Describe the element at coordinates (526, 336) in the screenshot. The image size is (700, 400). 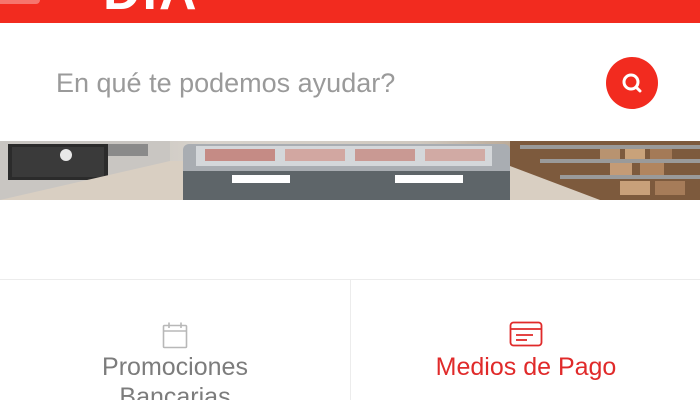
I see `credit-card-icon` at that location.